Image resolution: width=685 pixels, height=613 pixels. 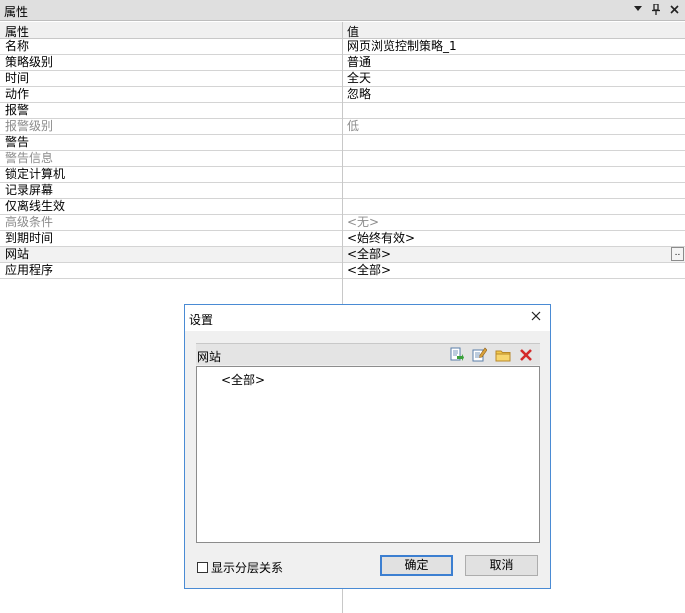 I want to click on edit-icon, so click(x=479, y=354).